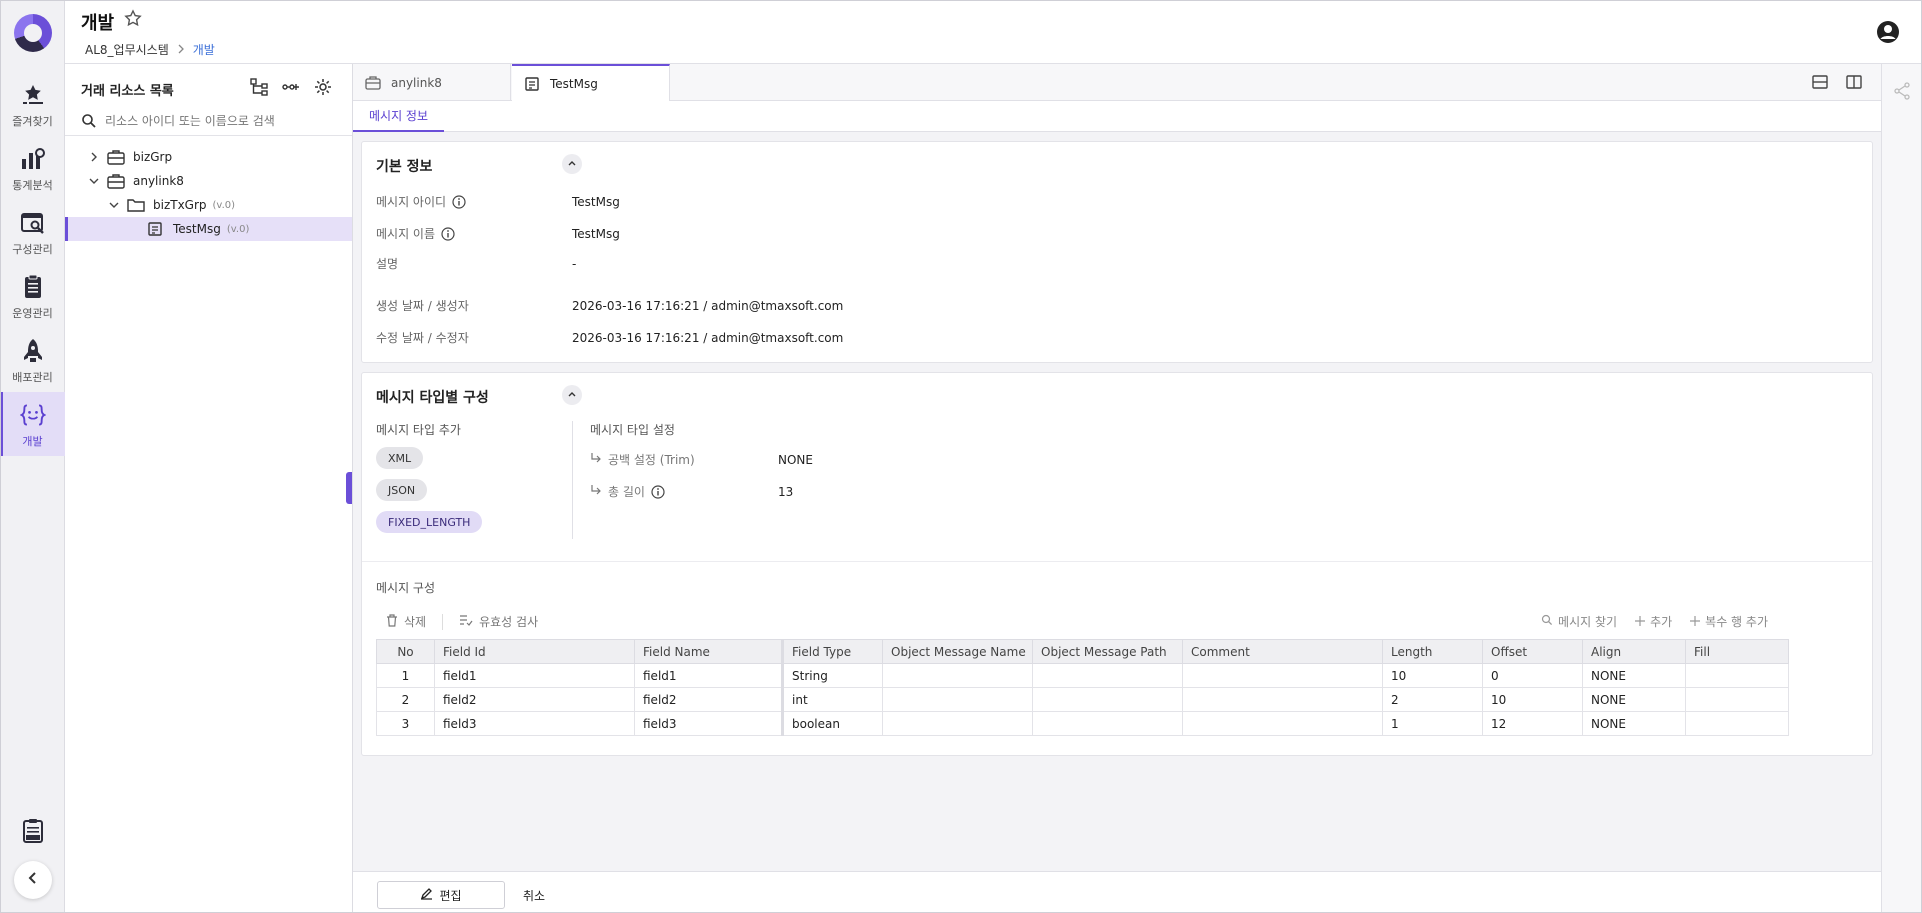 The width and height of the screenshot is (1922, 913). I want to click on link-add-icon, so click(291, 87).